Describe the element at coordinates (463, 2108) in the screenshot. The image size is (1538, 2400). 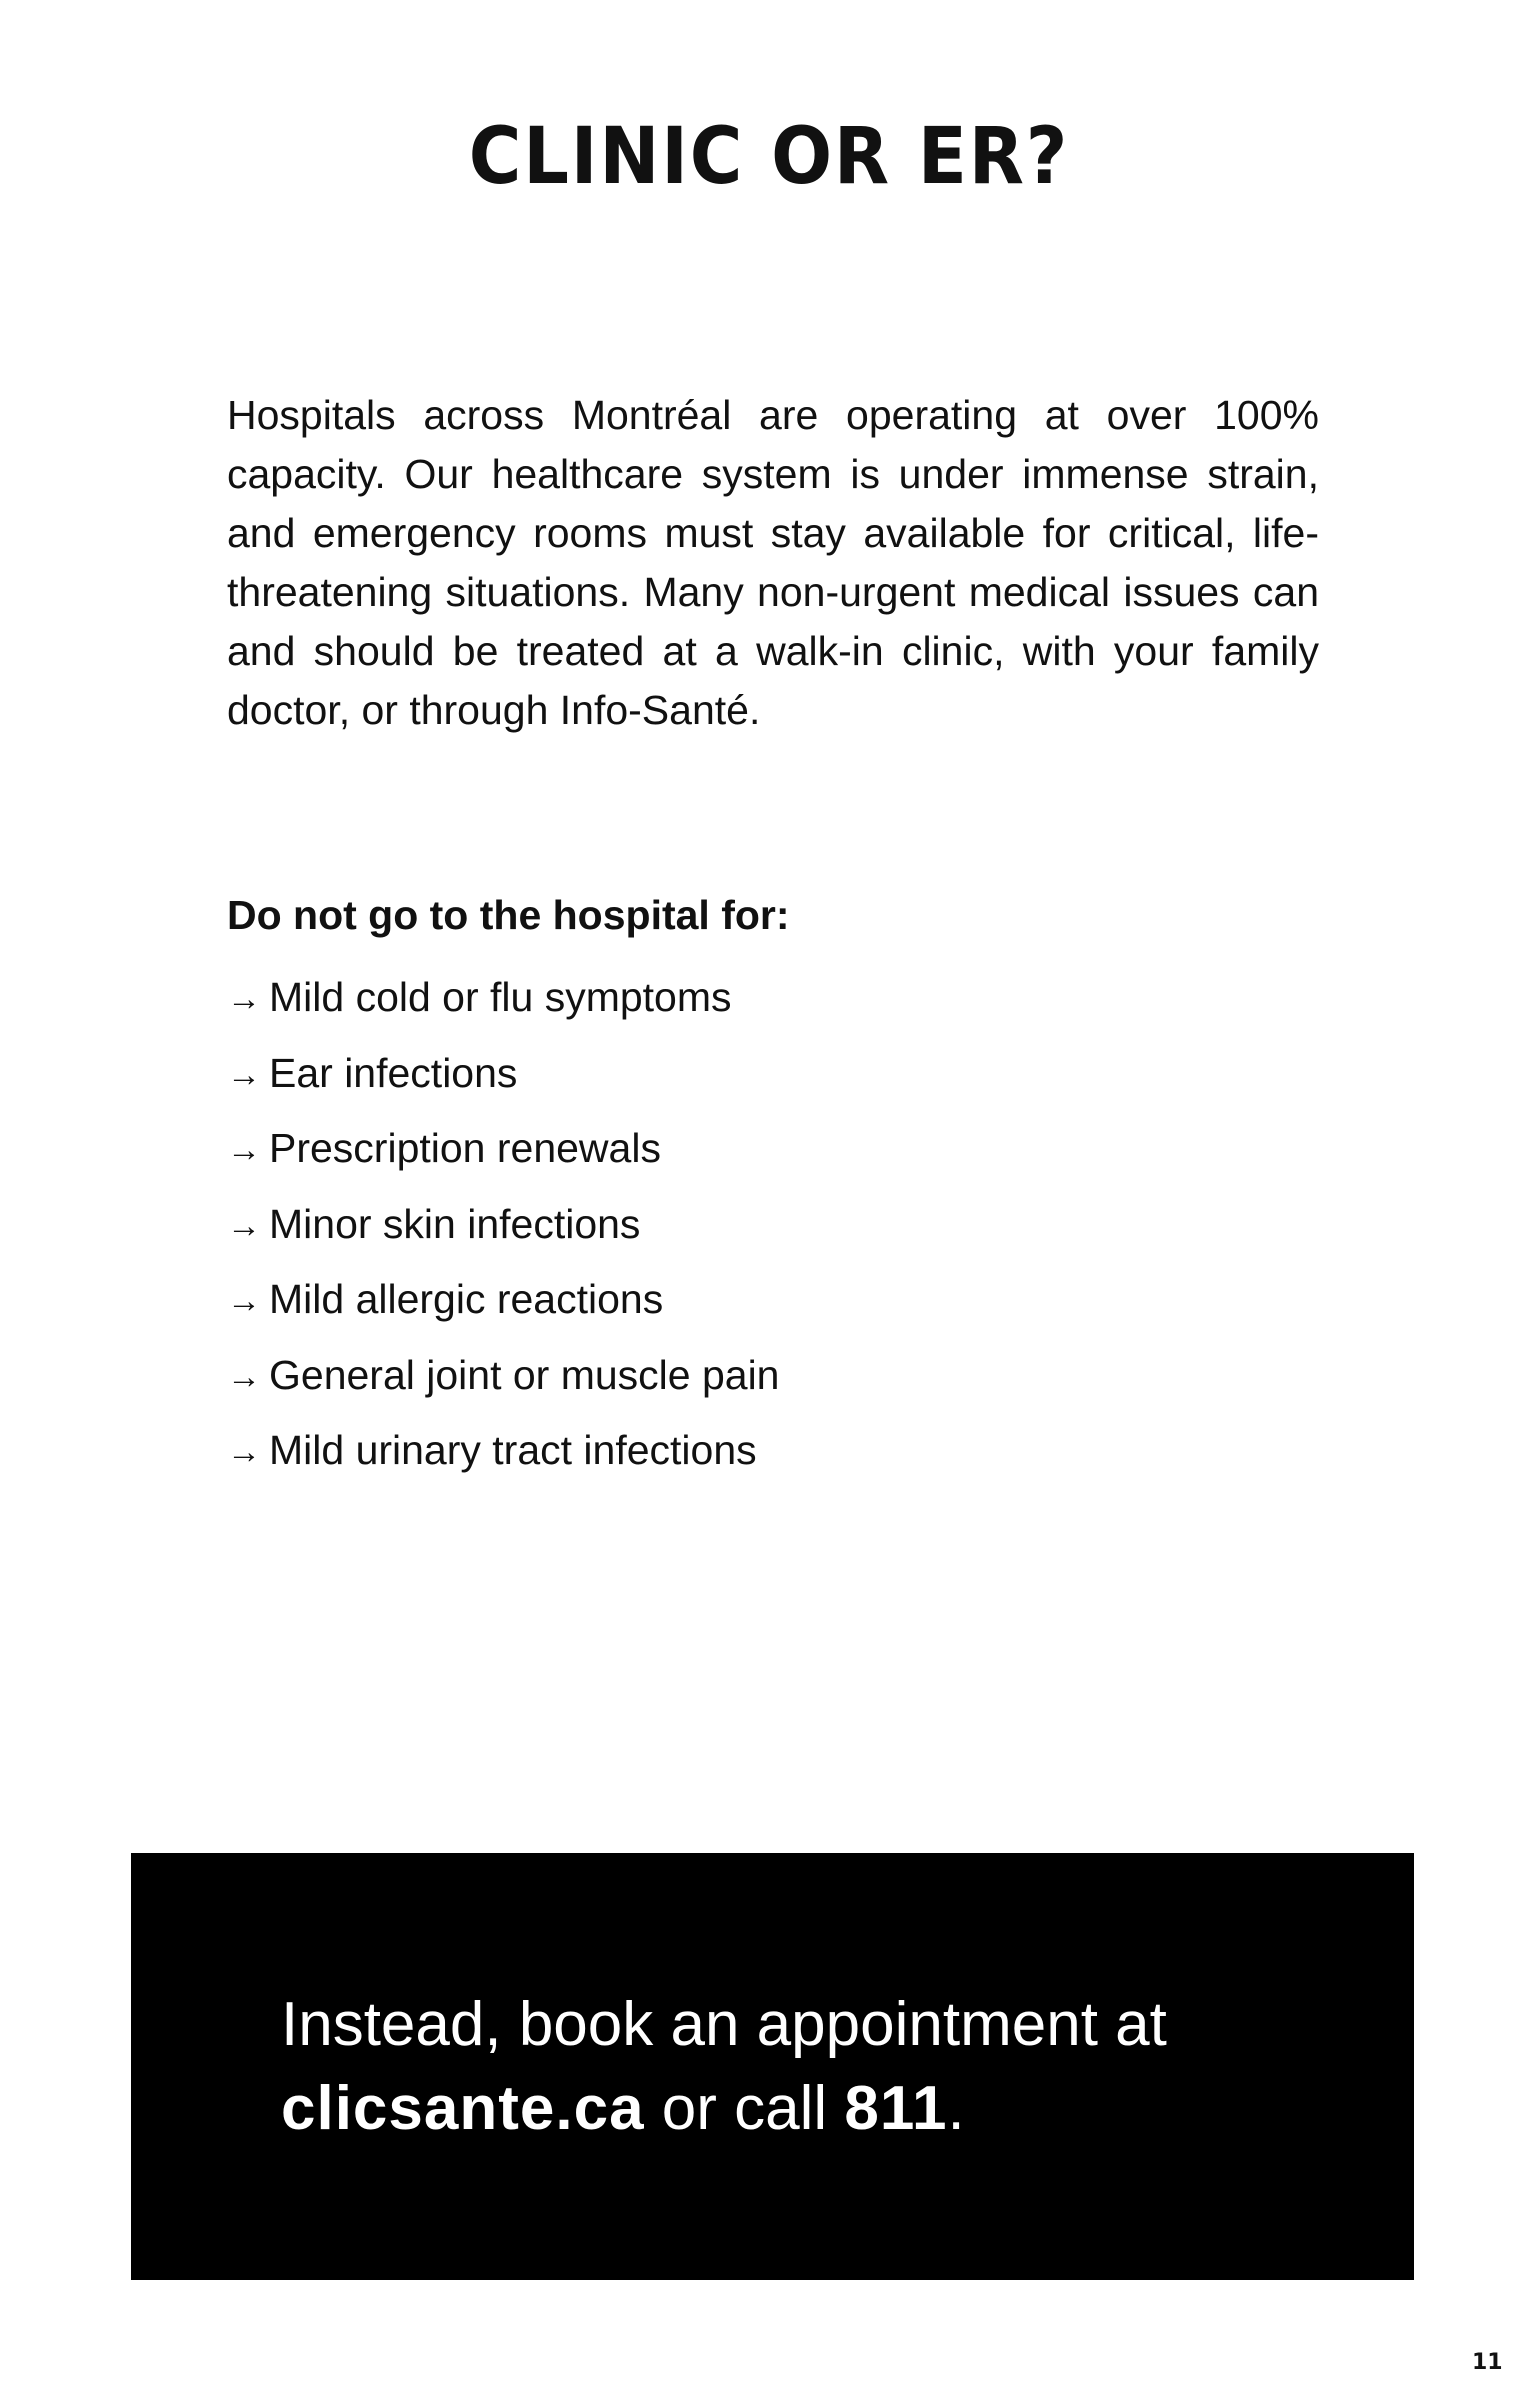
I see `clicsante-link: clicsante.ca` at that location.